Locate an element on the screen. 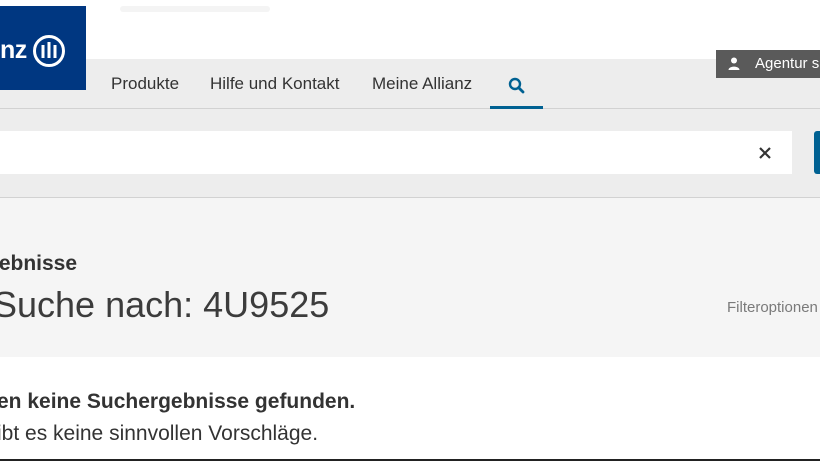  allianz-logo: nz is located at coordinates (43, 48).